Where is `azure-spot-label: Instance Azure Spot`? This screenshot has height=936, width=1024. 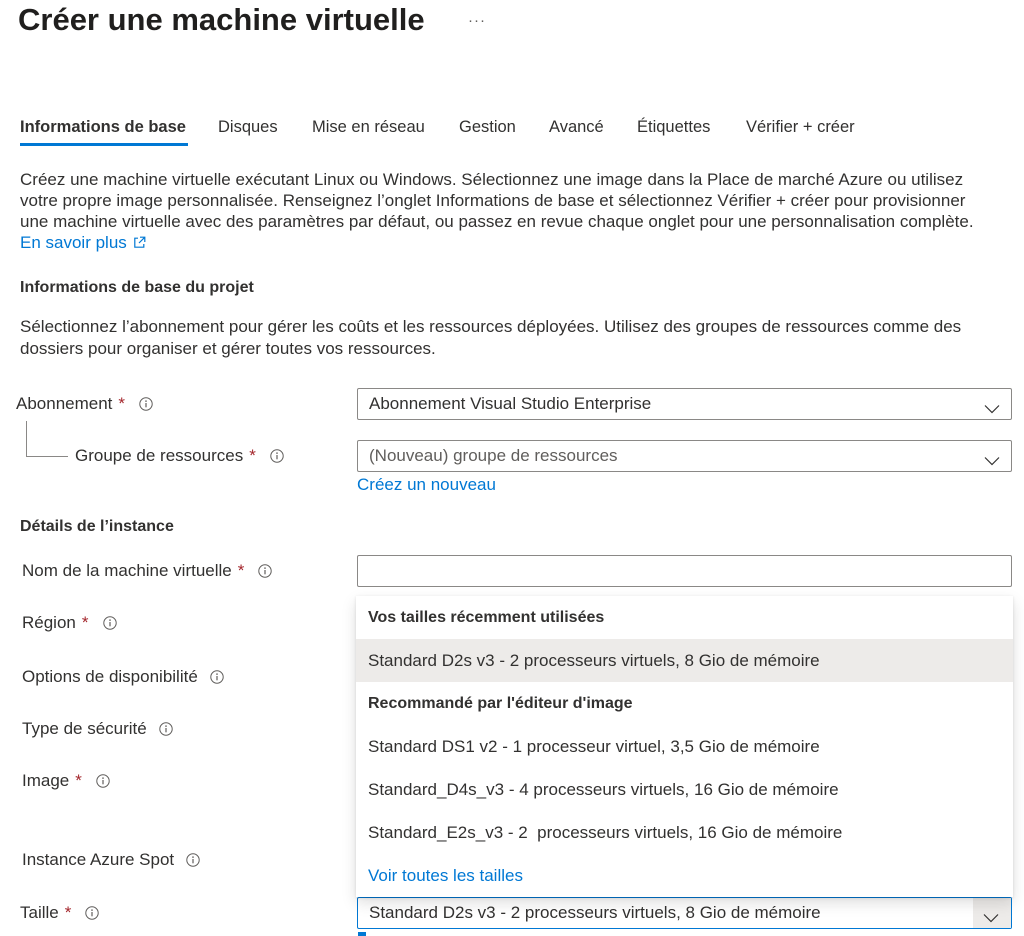
azure-spot-label: Instance Azure Spot is located at coordinates (111, 860).